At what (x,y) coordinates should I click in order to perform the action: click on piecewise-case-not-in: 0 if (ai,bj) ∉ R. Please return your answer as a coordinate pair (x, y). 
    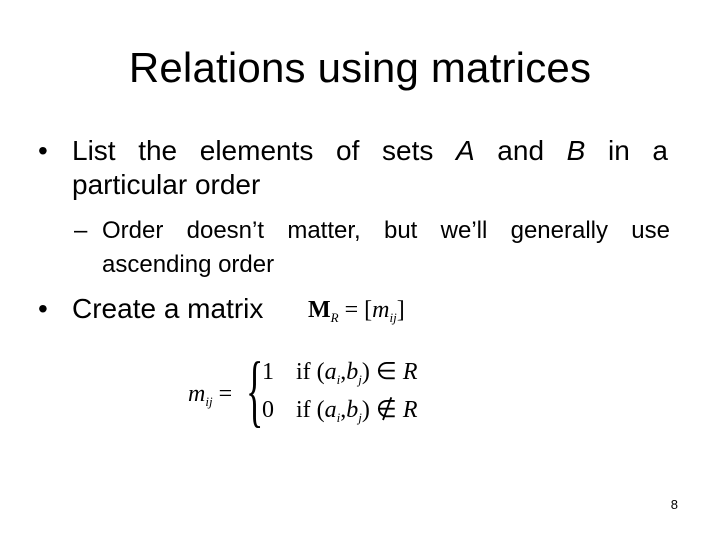
    Looking at the image, I should click on (340, 410).